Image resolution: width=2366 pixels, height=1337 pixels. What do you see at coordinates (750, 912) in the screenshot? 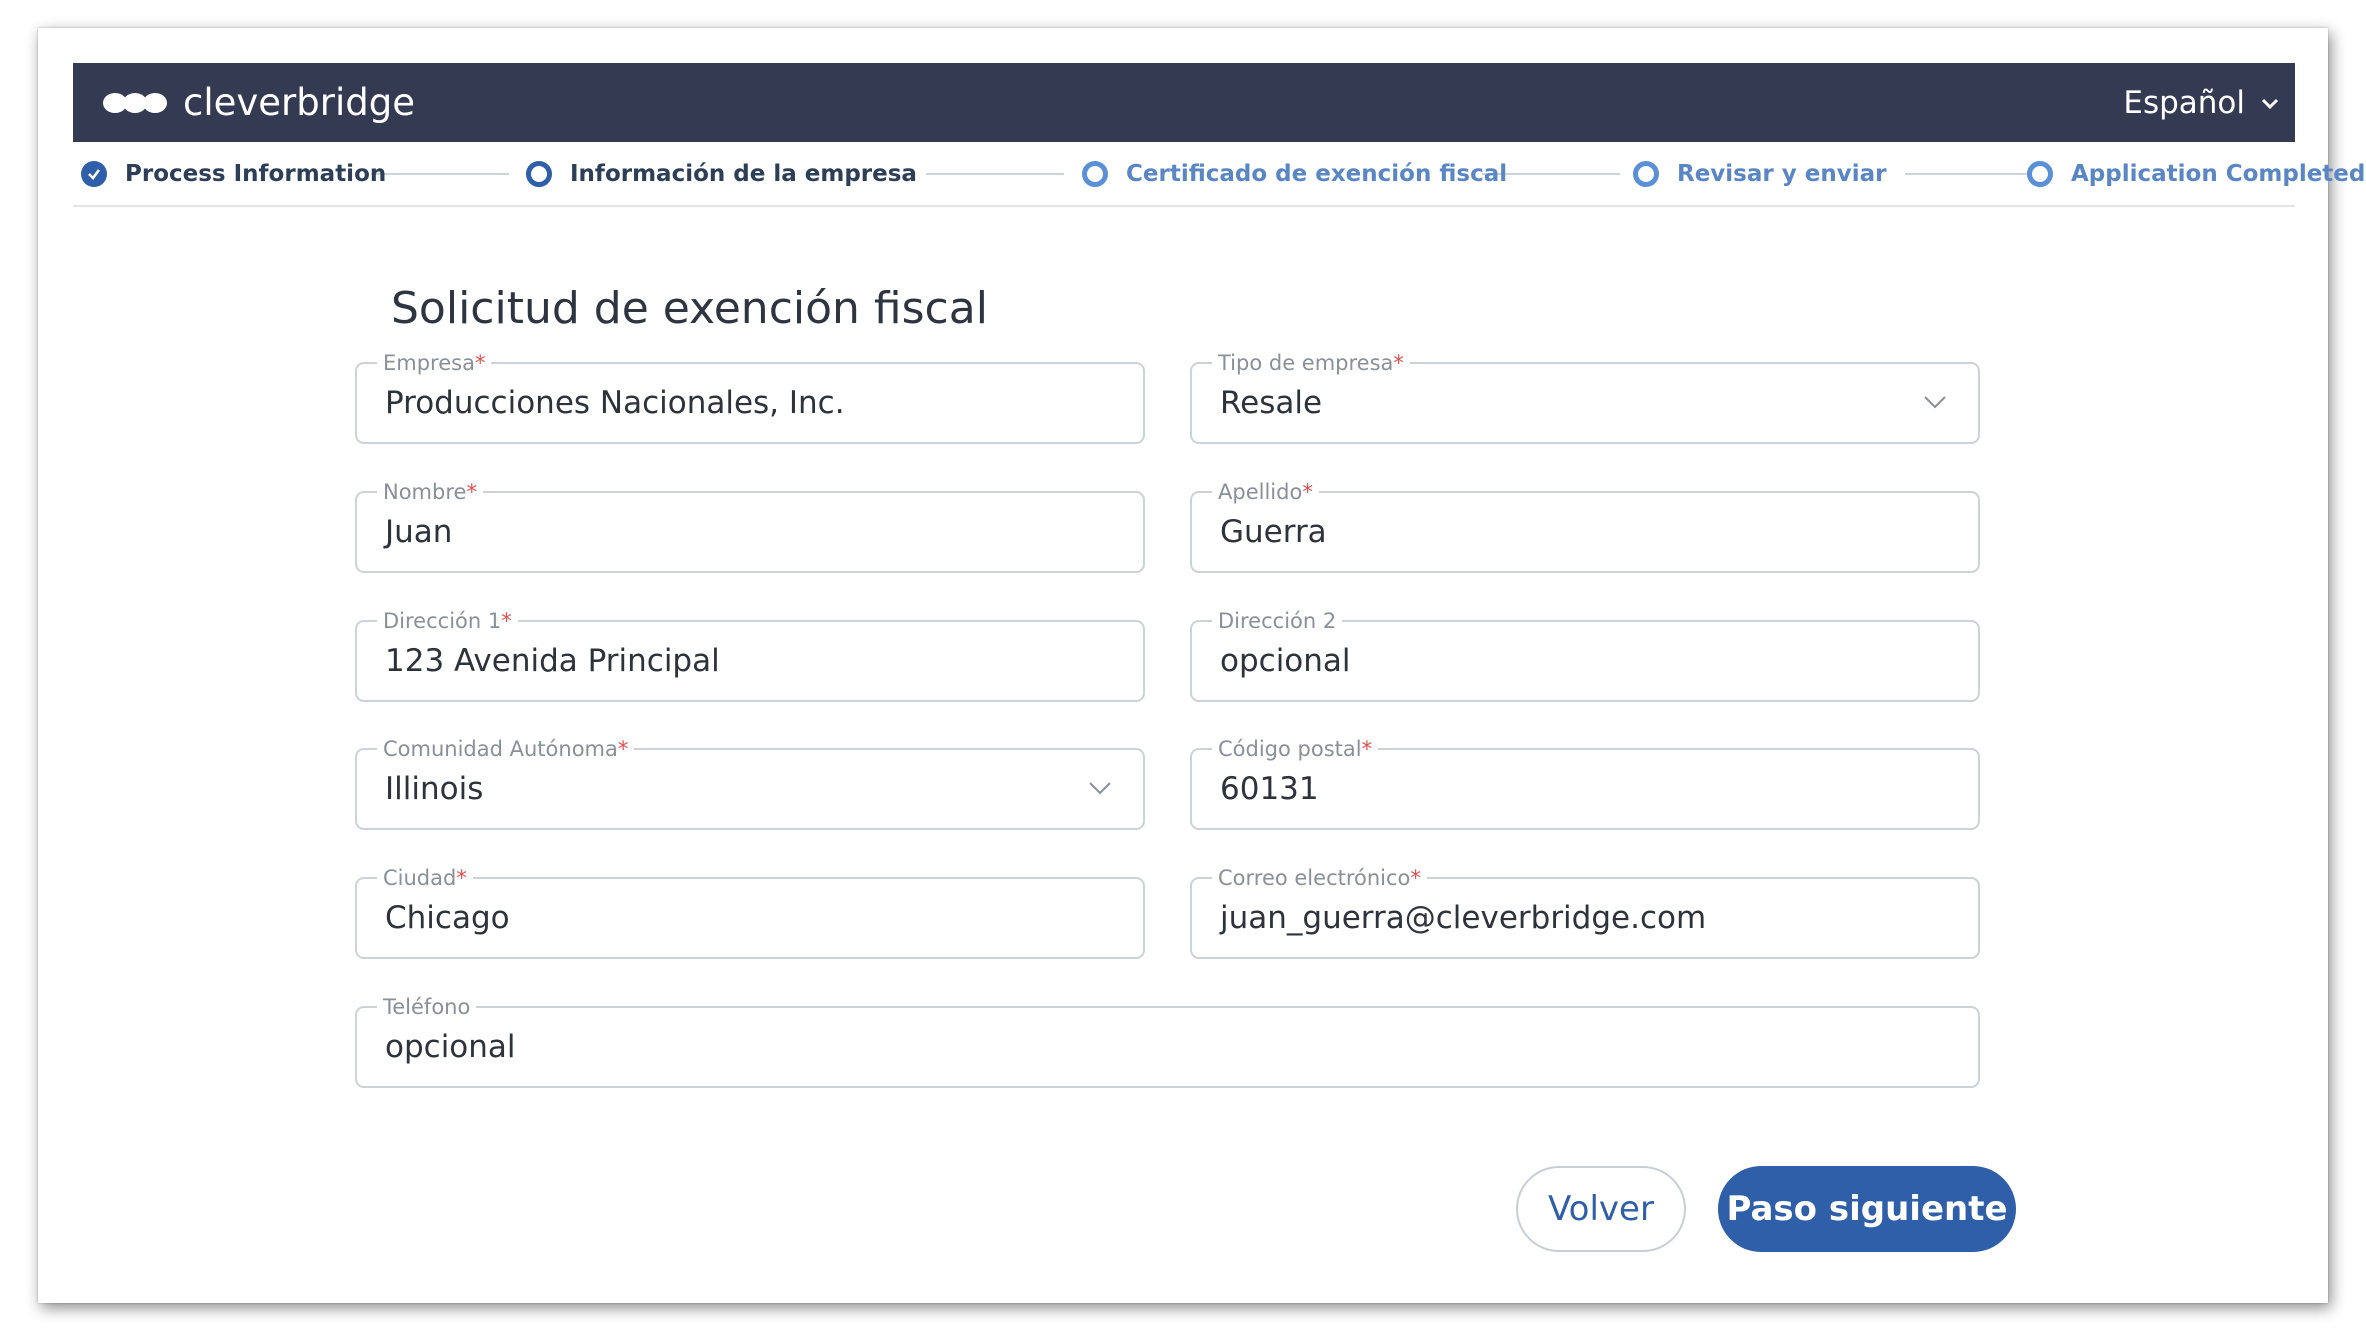
I see `ciudad-field: Ciudad* Chicago` at bounding box center [750, 912].